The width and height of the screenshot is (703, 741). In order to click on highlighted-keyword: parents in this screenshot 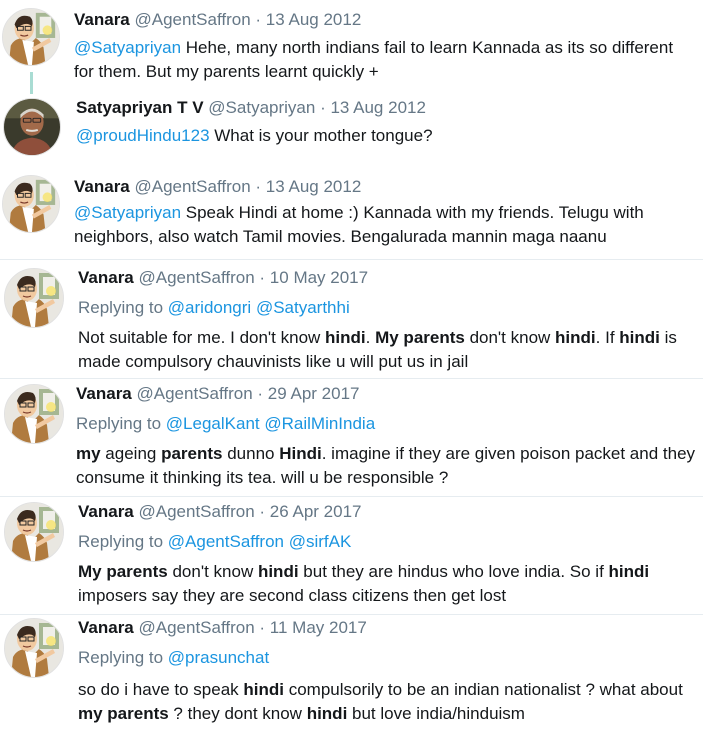, I will do `click(192, 453)`.